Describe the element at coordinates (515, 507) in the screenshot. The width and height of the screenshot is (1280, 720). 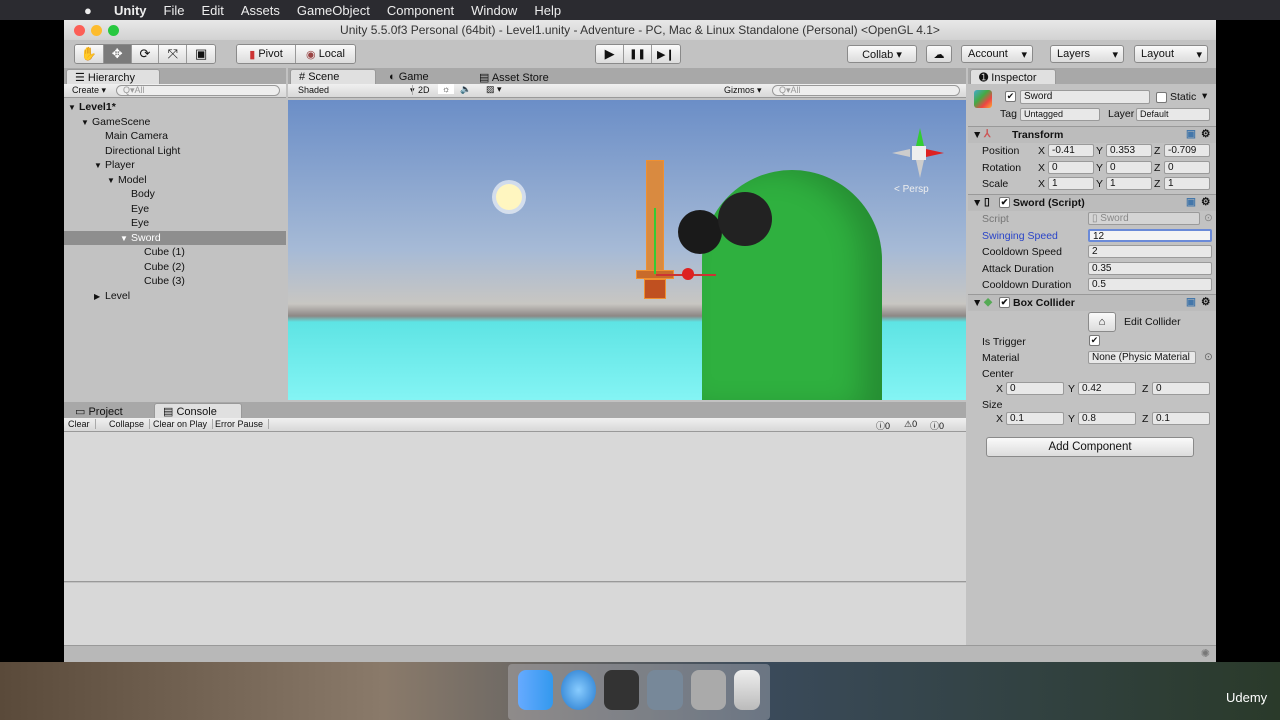
I see `console-log-list` at that location.